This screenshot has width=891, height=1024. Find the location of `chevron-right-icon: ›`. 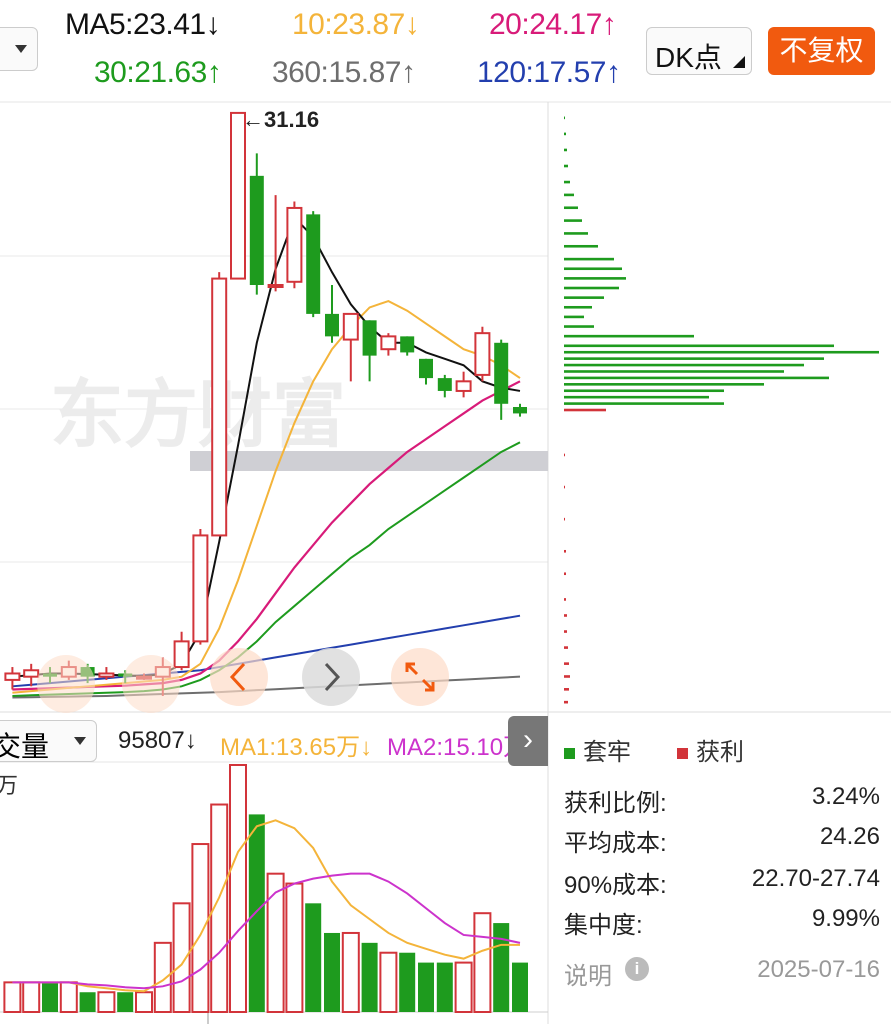

chevron-right-icon: › is located at coordinates (528, 739).